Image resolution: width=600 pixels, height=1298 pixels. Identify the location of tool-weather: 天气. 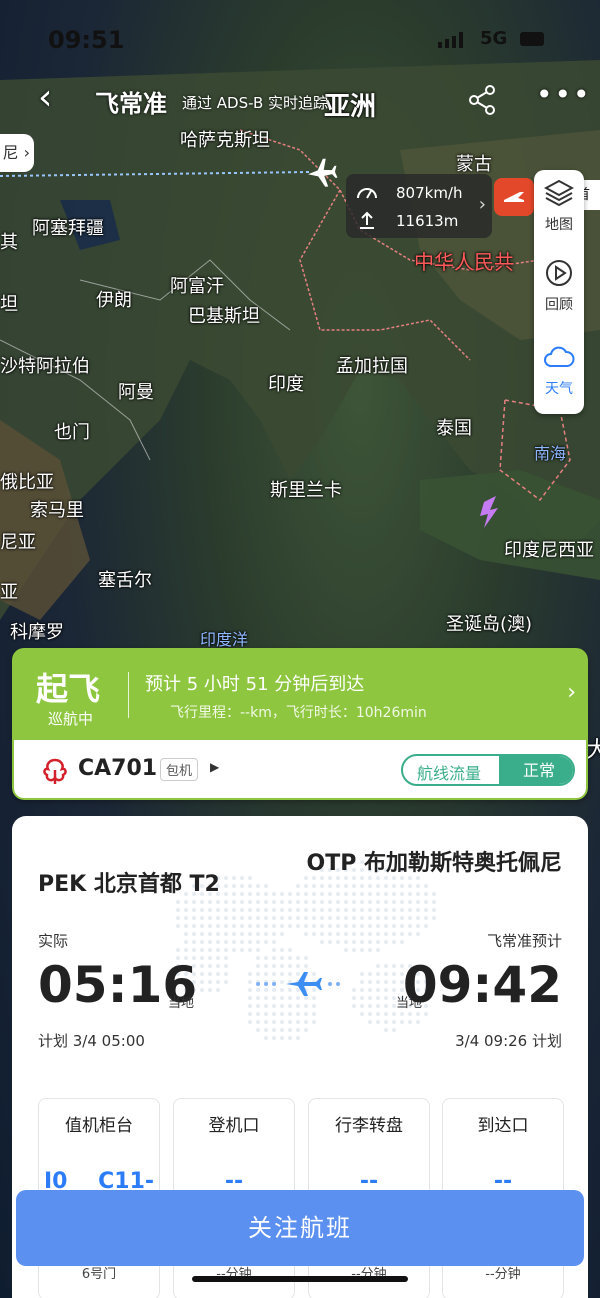
(559, 370).